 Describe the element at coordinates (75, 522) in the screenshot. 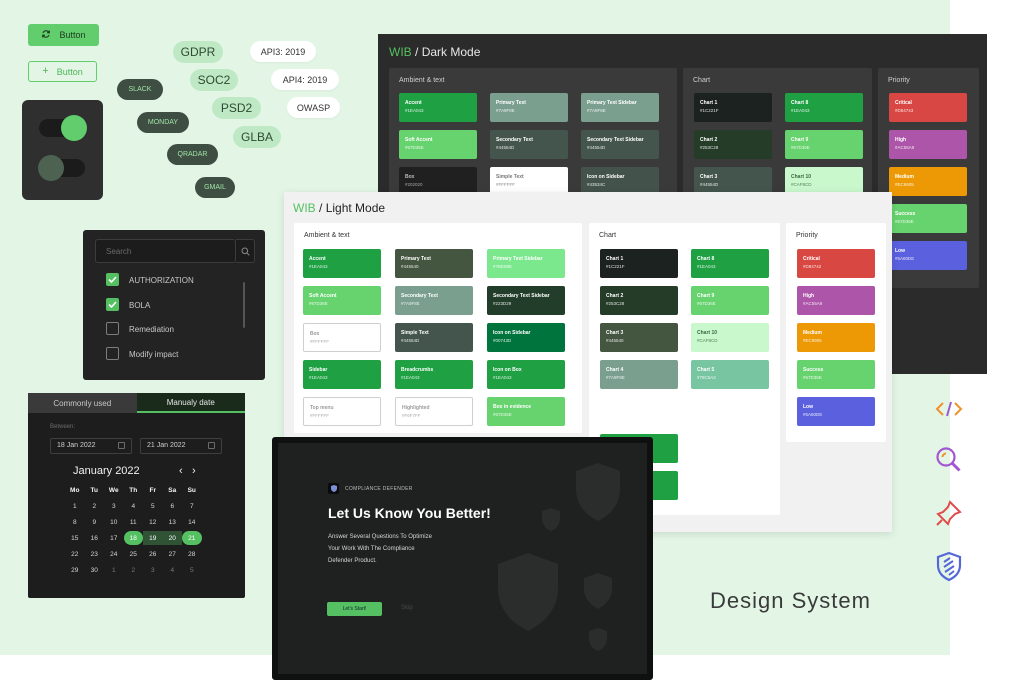

I see `calendar-day: 8` at that location.